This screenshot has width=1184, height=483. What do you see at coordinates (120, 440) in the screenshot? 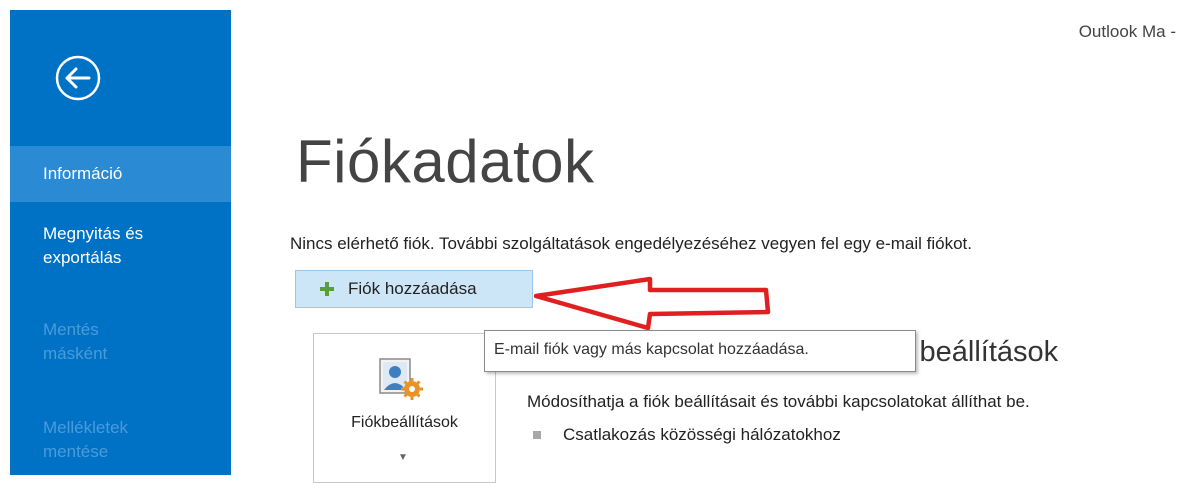
I see `nav-item-save-attachments: Mellékletek mentése` at bounding box center [120, 440].